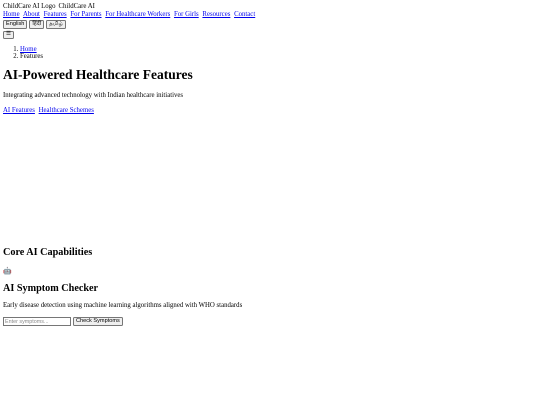  I want to click on robot-icon: 🤖, so click(7, 271).